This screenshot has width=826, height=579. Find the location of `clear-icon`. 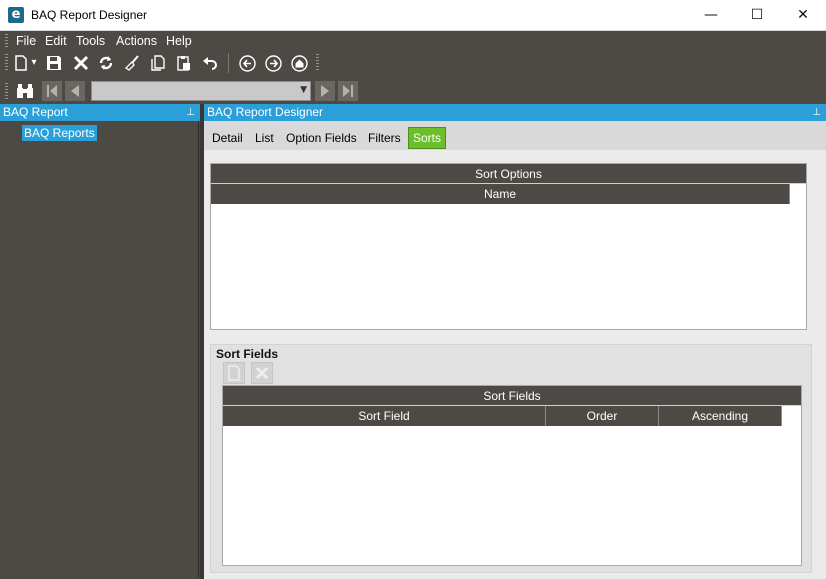

clear-icon is located at coordinates (132, 63).